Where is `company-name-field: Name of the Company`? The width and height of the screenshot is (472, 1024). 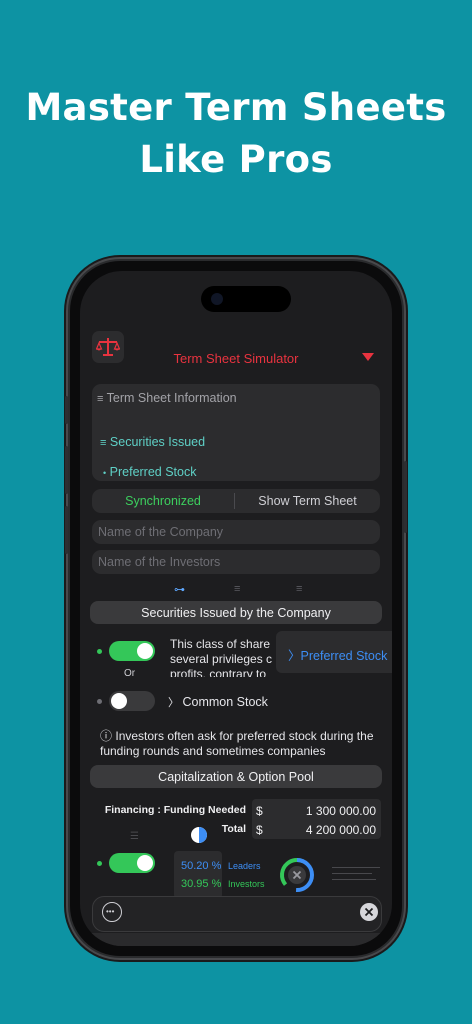
company-name-field: Name of the Company is located at coordinates (236, 532).